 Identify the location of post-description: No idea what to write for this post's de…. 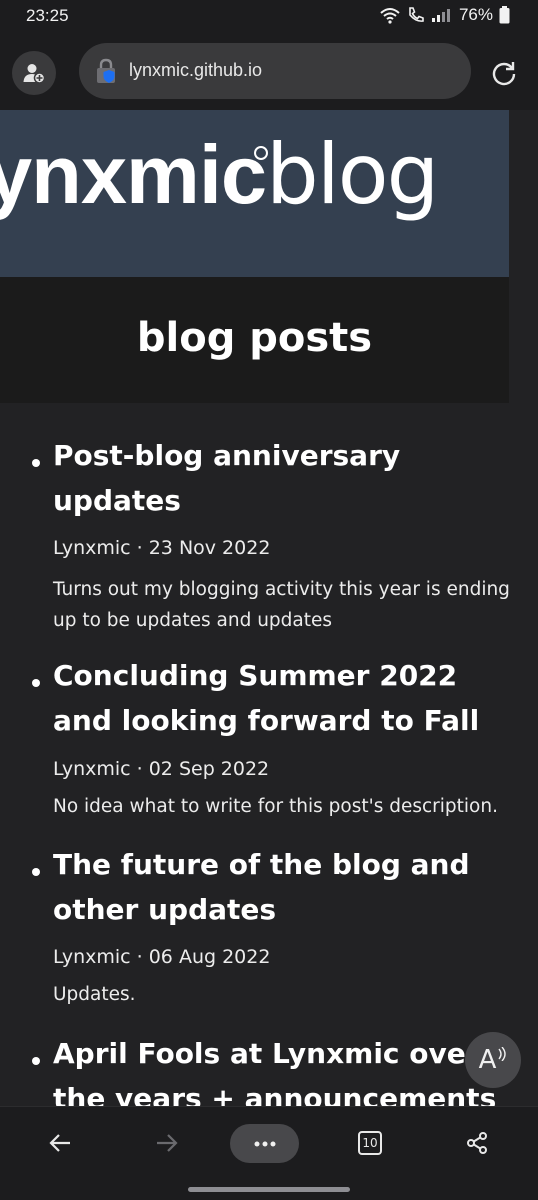
(275, 806).